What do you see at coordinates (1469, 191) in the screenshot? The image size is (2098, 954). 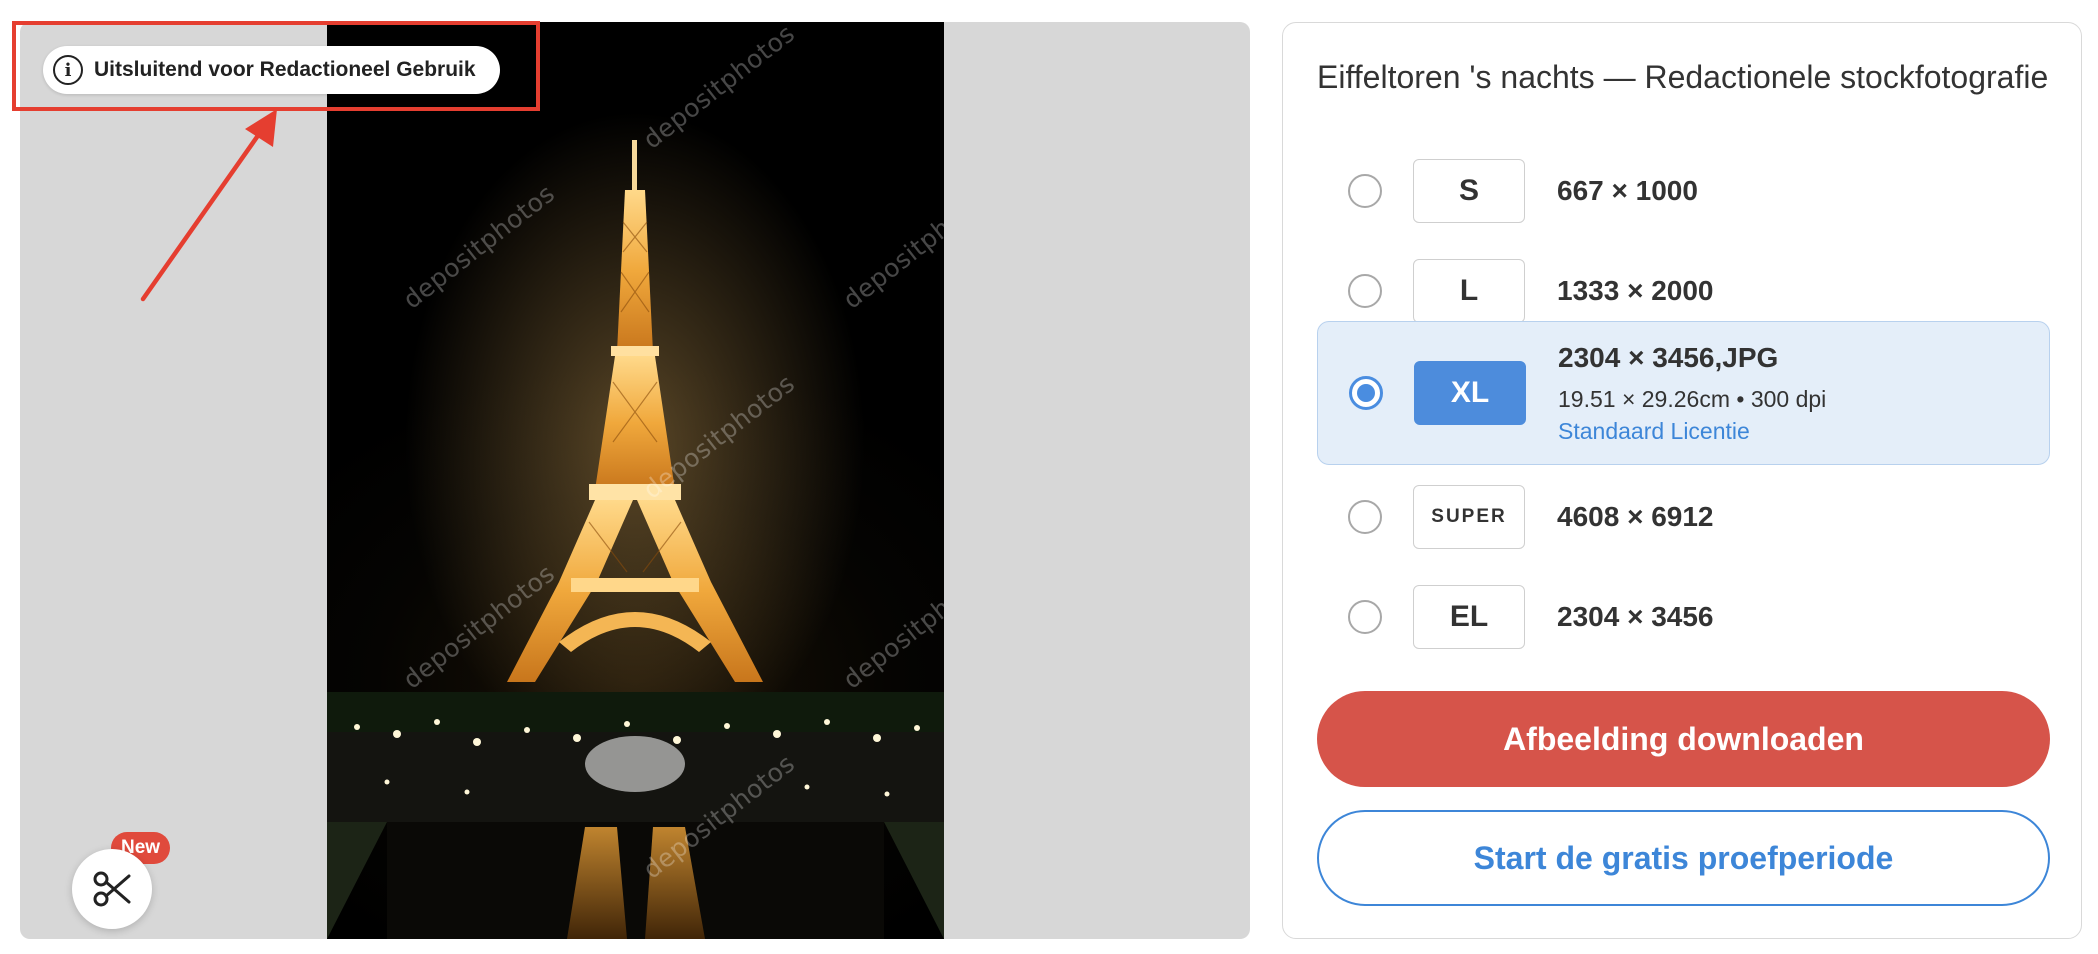 I see `size-chip: S` at bounding box center [1469, 191].